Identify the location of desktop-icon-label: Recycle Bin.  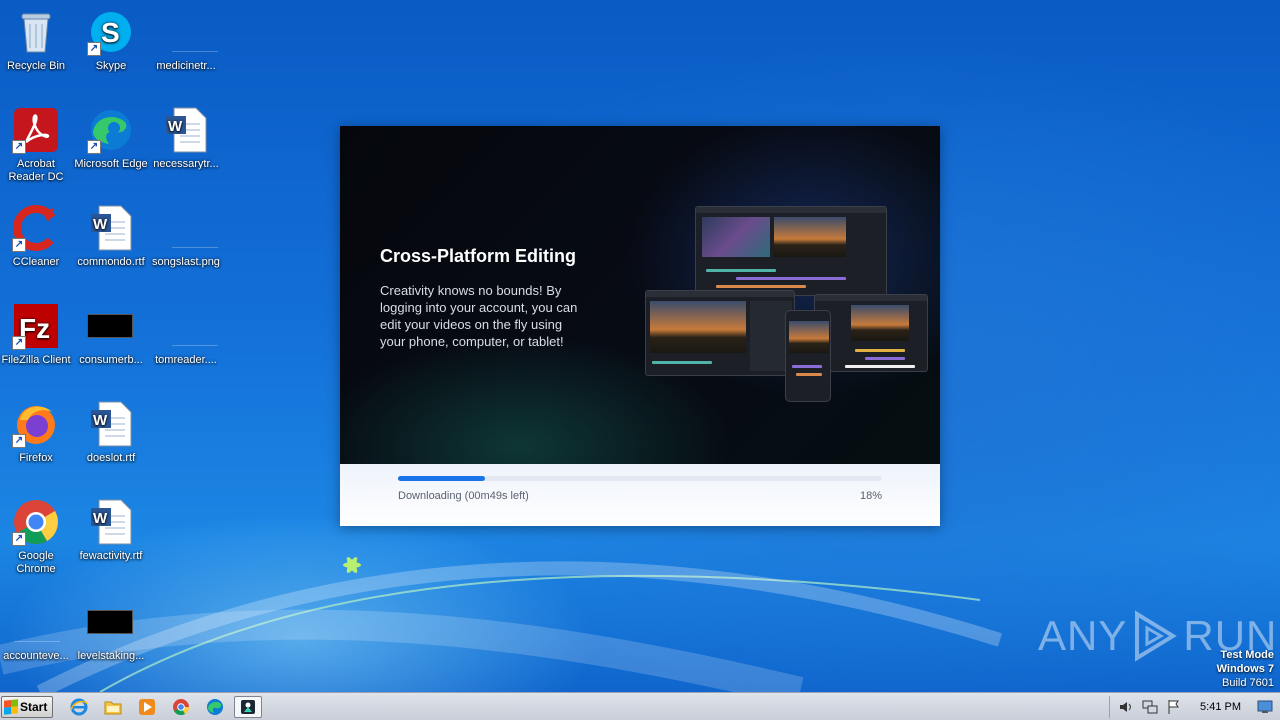
(36, 66).